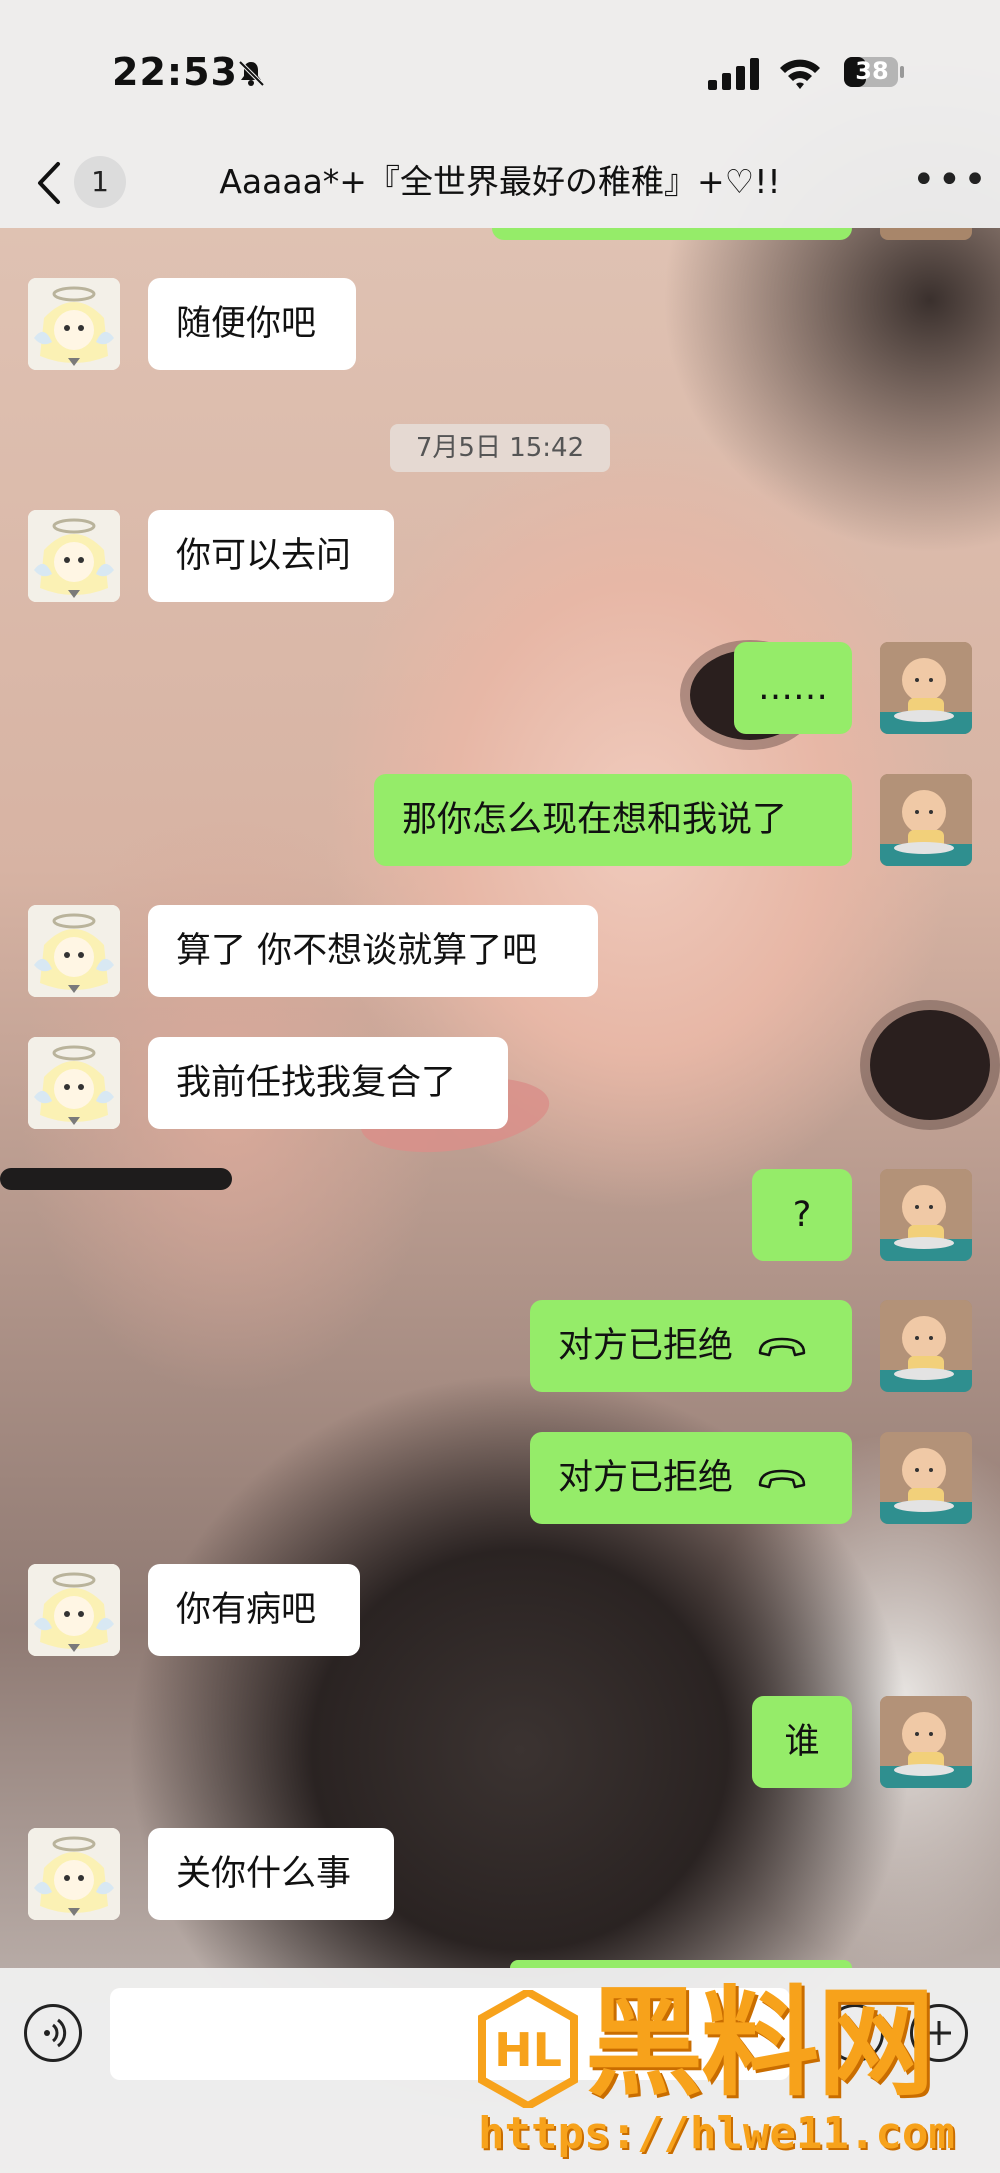 The image size is (1000, 2173). What do you see at coordinates (264, 1874) in the screenshot?
I see `message-text: 关你什么事` at bounding box center [264, 1874].